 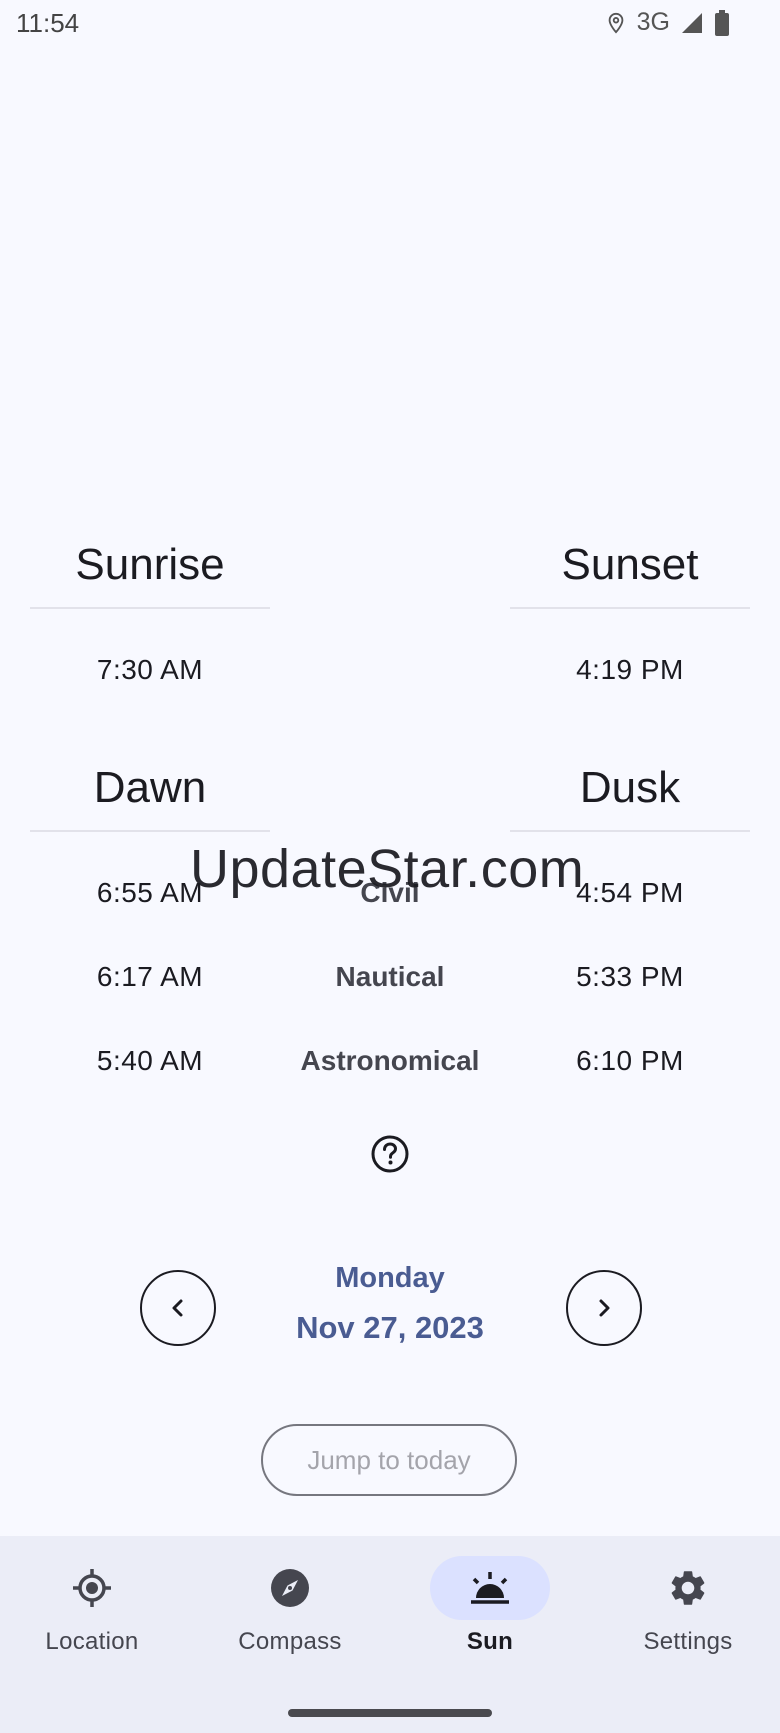 I want to click on sunrise-time: 7:30 AM, so click(x=150, y=669).